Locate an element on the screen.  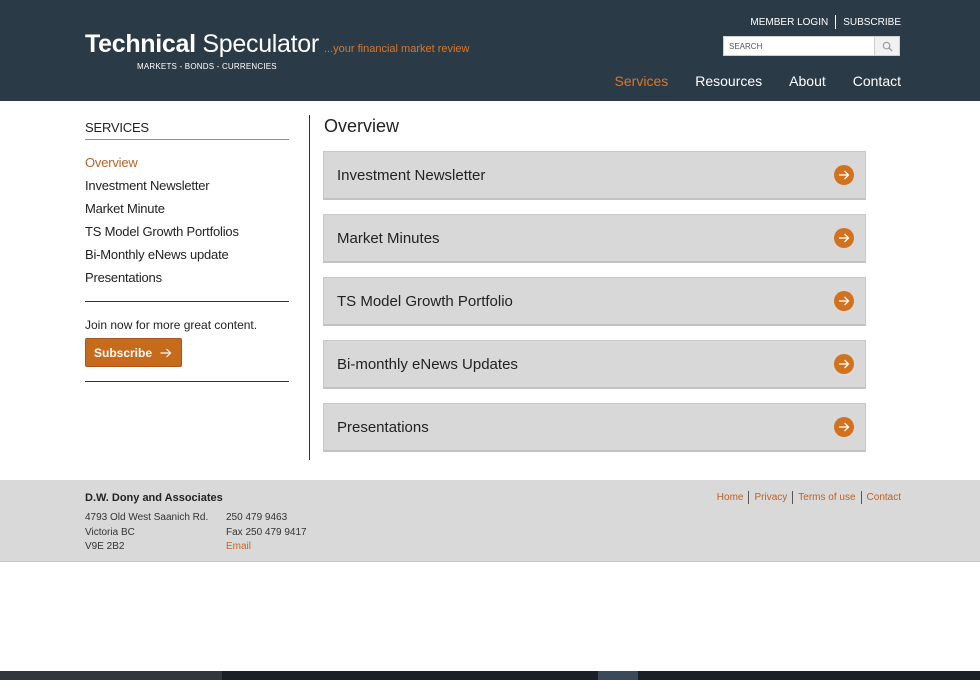
search-box is located at coordinates (811, 46).